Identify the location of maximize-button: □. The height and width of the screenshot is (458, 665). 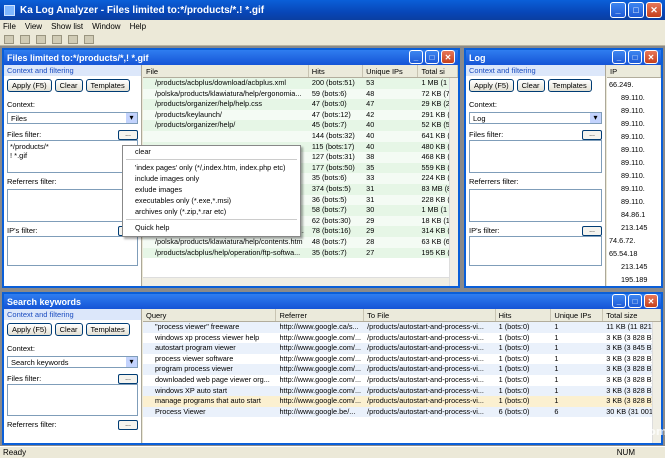
(636, 10).